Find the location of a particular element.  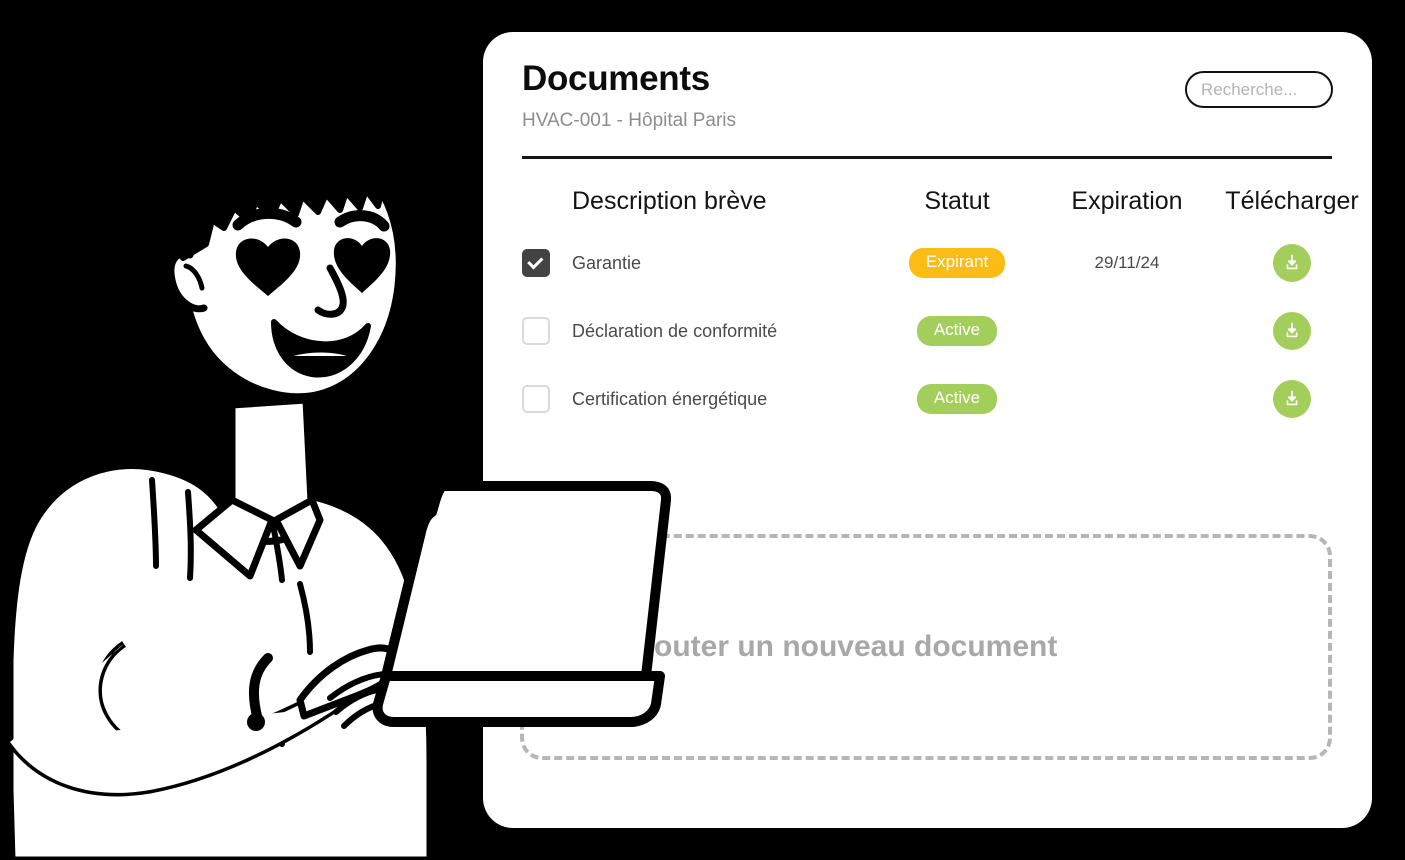

document-name: Garantie is located at coordinates (607, 262).